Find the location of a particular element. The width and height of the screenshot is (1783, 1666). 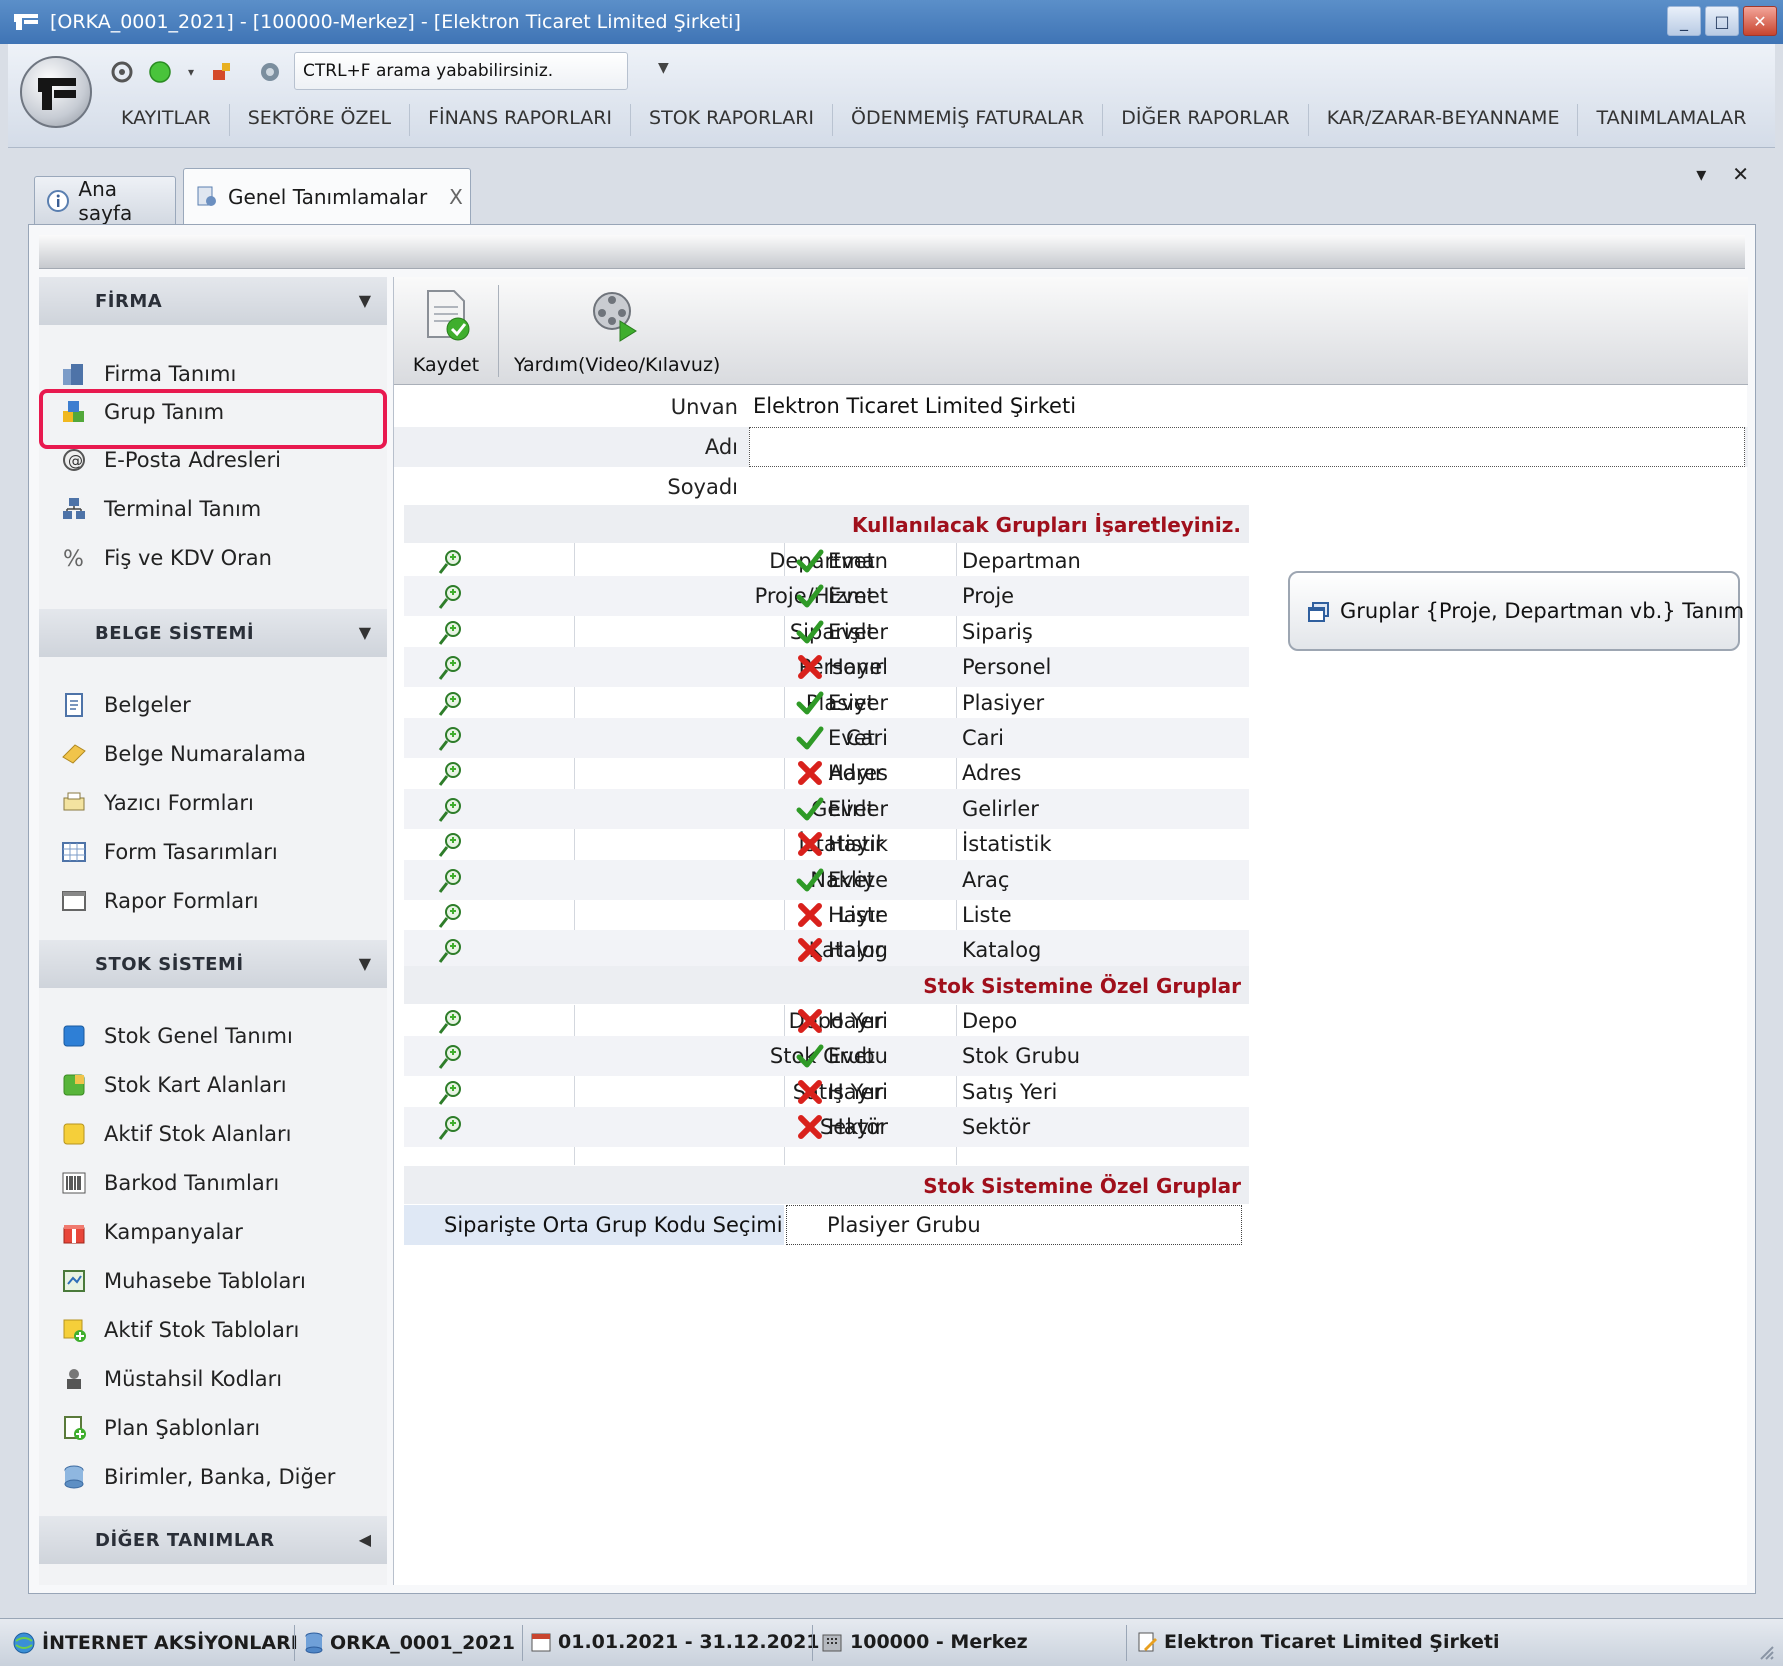

group-display-name: Liste is located at coordinates (987, 915).